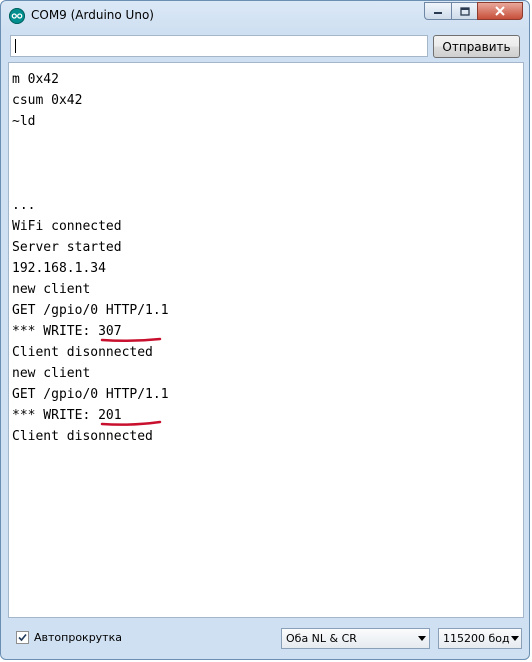 The width and height of the screenshot is (532, 662). I want to click on minimize-icon, so click(438, 13).